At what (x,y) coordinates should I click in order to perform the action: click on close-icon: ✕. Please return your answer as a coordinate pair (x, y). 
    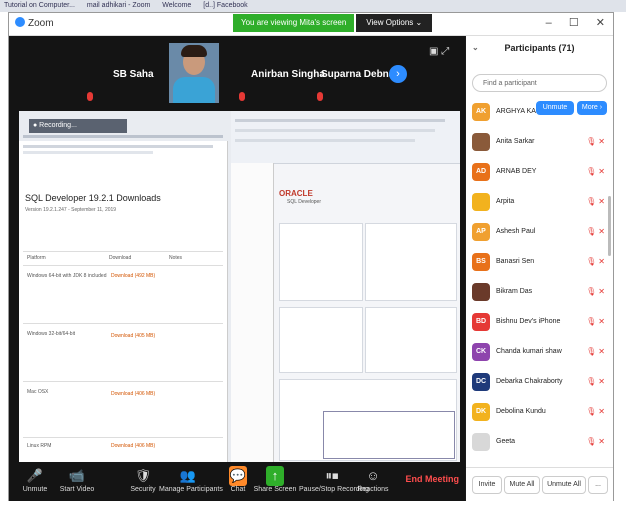
    Looking at the image, I should click on (600, 23).